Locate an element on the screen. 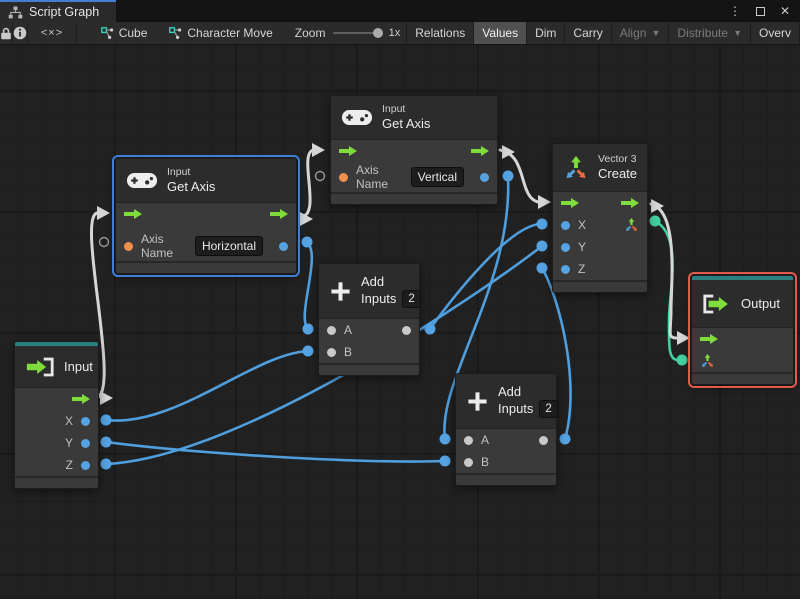 The image size is (800, 599). graph-breadcrumb-label: Character Move is located at coordinates (230, 33).